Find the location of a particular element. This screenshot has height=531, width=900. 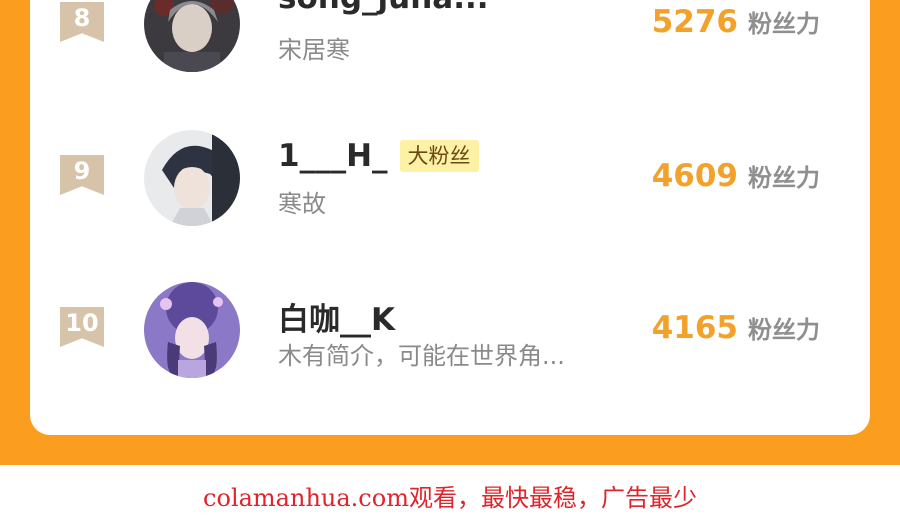

user-bio: 宋居寒 is located at coordinates (314, 50).